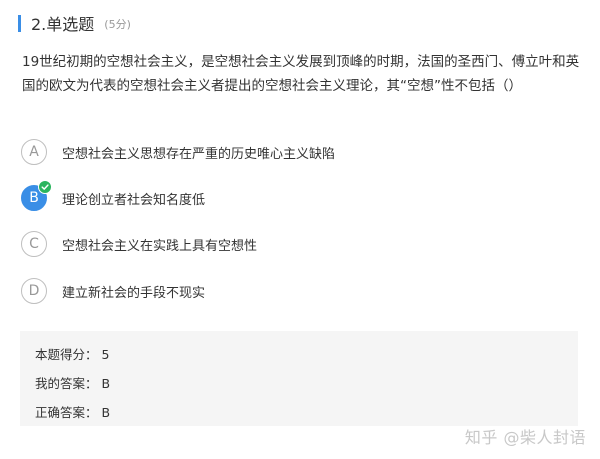 The image size is (600, 459). I want to click on option-d-text: 建立新社会的手段不现实, so click(134, 293).